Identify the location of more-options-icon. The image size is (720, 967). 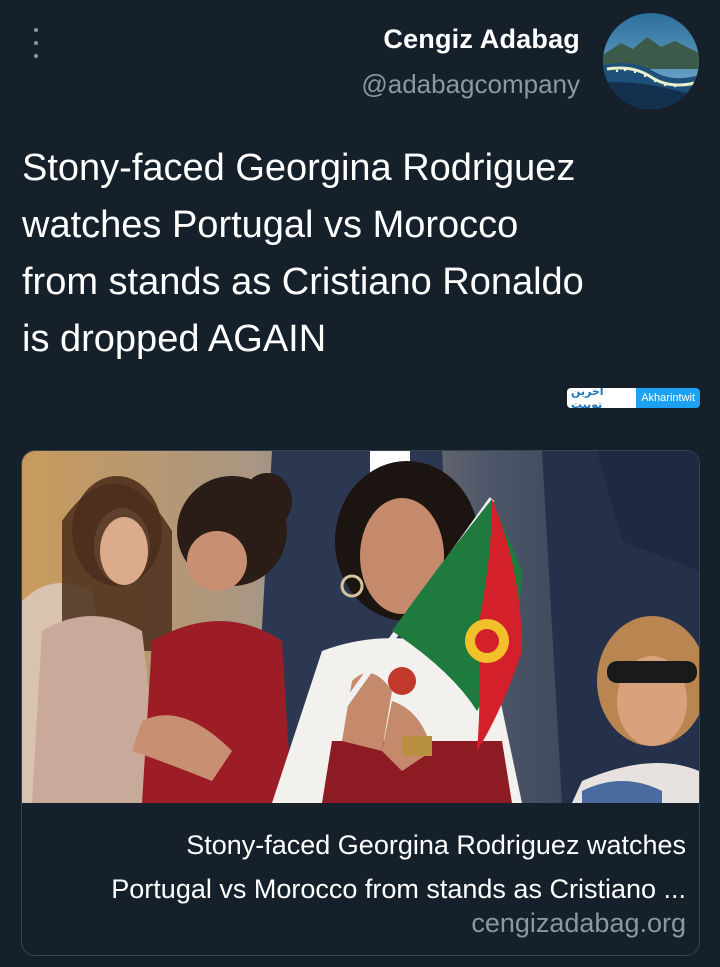
(36, 43).